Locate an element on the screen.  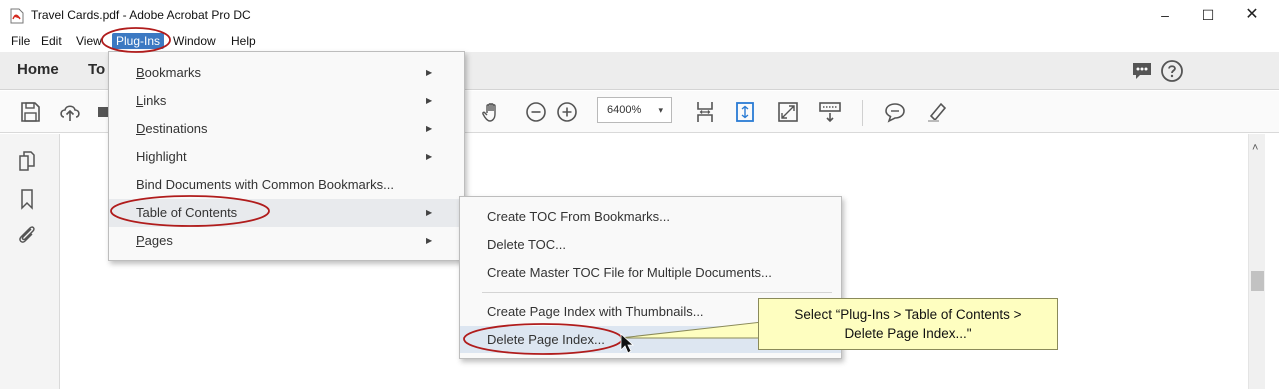
minimize-button: – is located at coordinates (1165, 15).